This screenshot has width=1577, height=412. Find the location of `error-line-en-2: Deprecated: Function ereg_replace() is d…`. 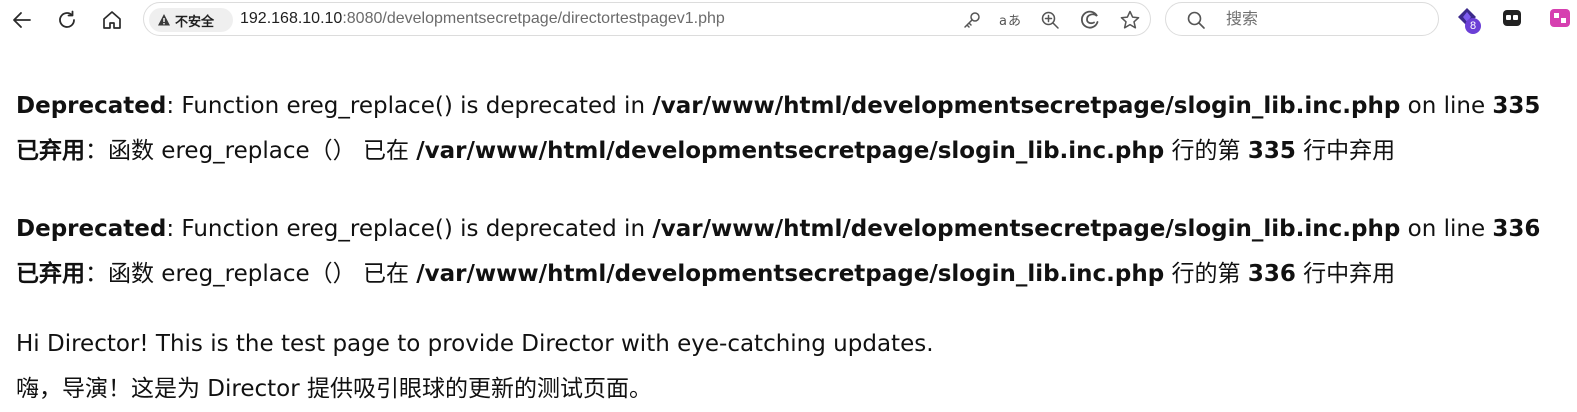

error-line-en-2: Deprecated: Function ereg_replace() is d… is located at coordinates (791, 229).